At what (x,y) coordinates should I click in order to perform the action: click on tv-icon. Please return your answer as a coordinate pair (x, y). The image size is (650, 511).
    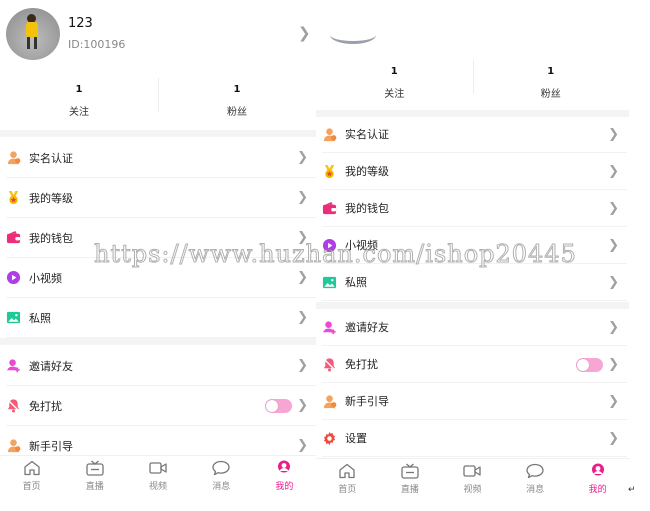
    Looking at the image, I should click on (410, 471).